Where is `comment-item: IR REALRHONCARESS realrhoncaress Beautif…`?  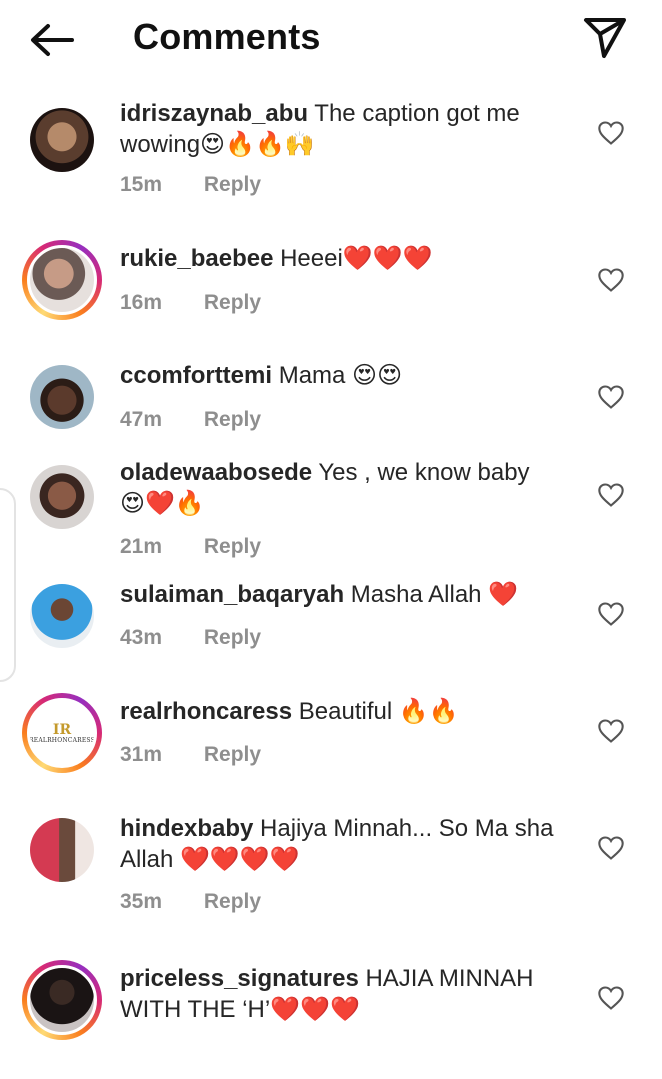 comment-item: IR REALRHONCARESS realrhoncaress Beautif… is located at coordinates (331, 753).